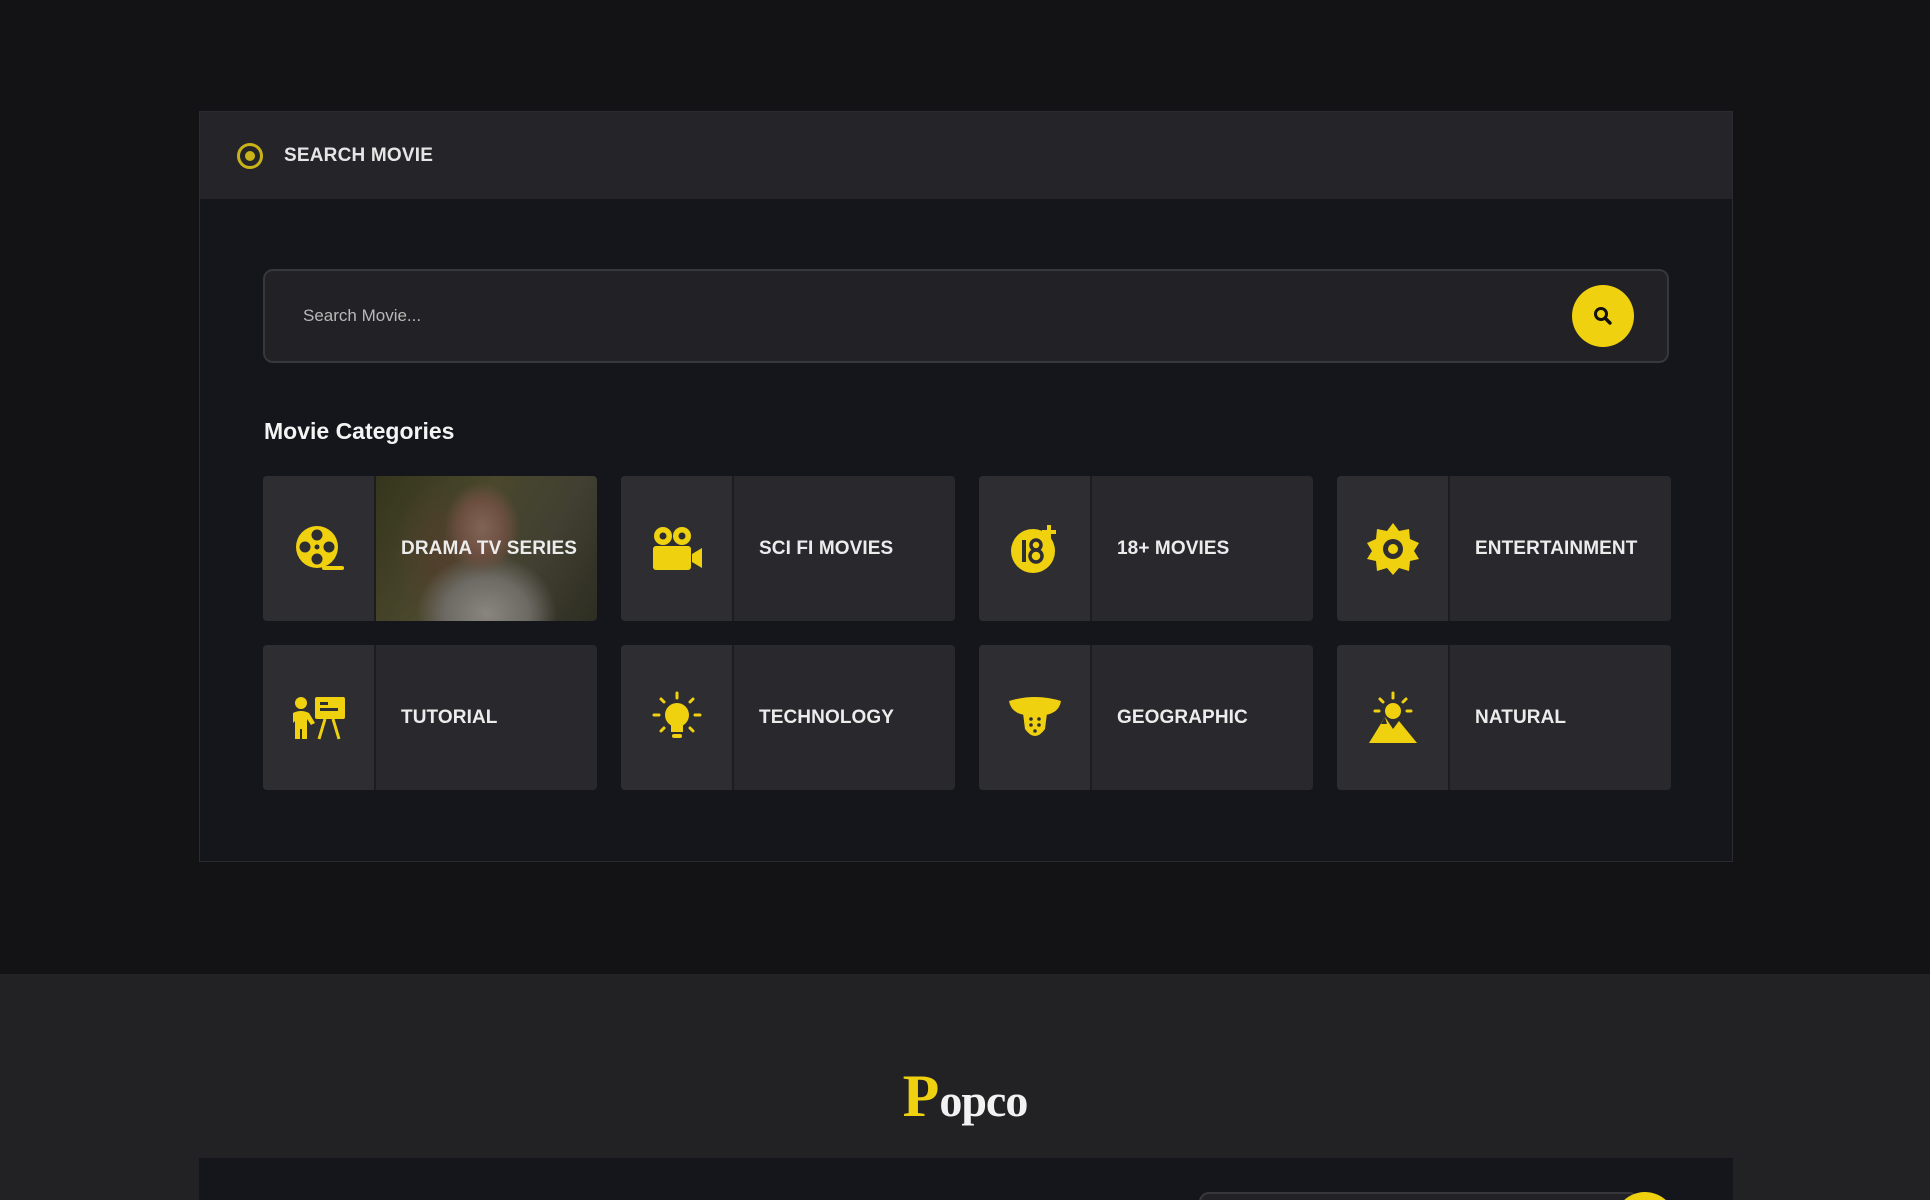 Image resolution: width=1930 pixels, height=1200 pixels. I want to click on category-label: DRAMA TV SERIES, so click(489, 548).